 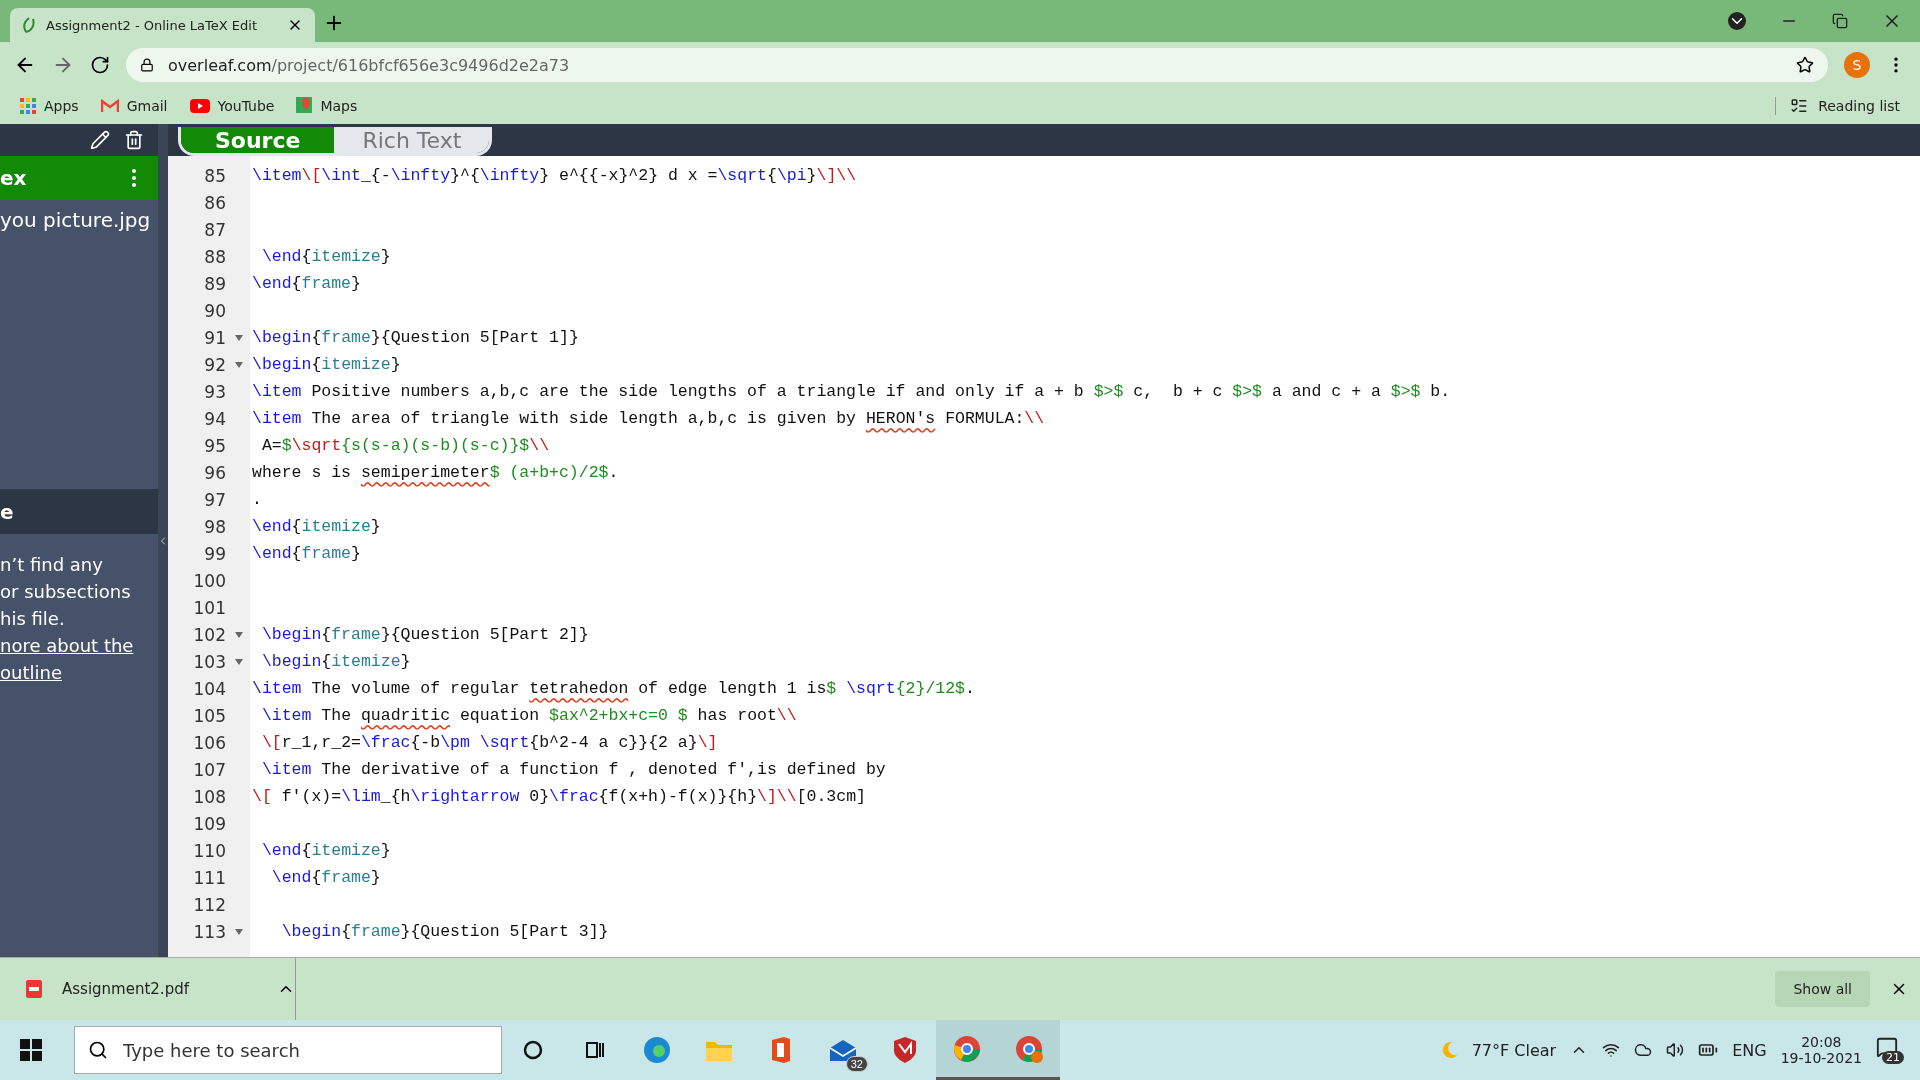 What do you see at coordinates (405, 445) in the screenshot?
I see `code-line: A=$\sqrt{s(s-a)(s-b)(s-c)}$\\` at bounding box center [405, 445].